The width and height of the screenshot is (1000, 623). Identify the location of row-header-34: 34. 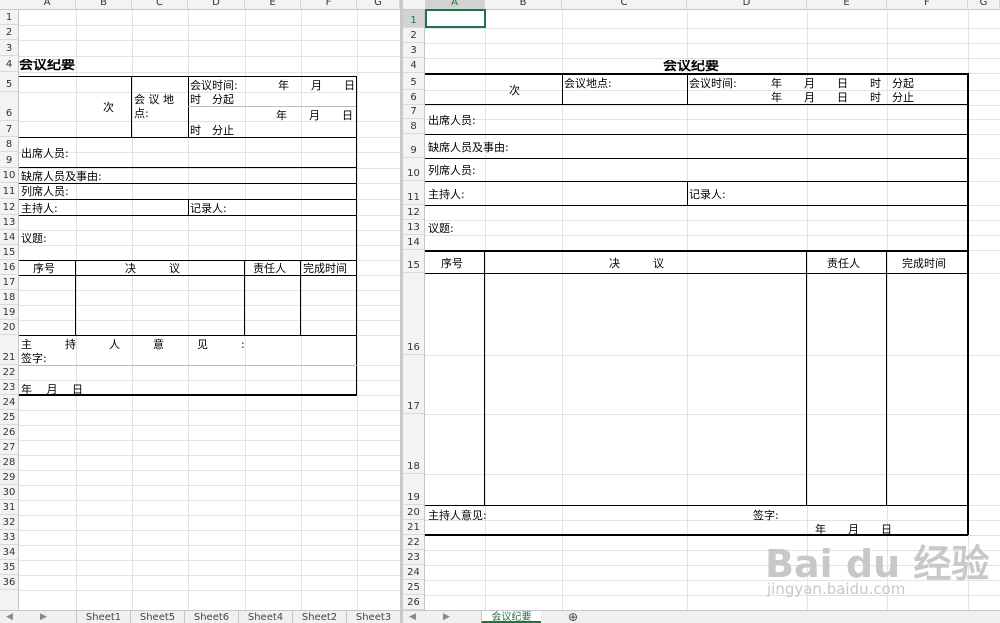
(9, 552).